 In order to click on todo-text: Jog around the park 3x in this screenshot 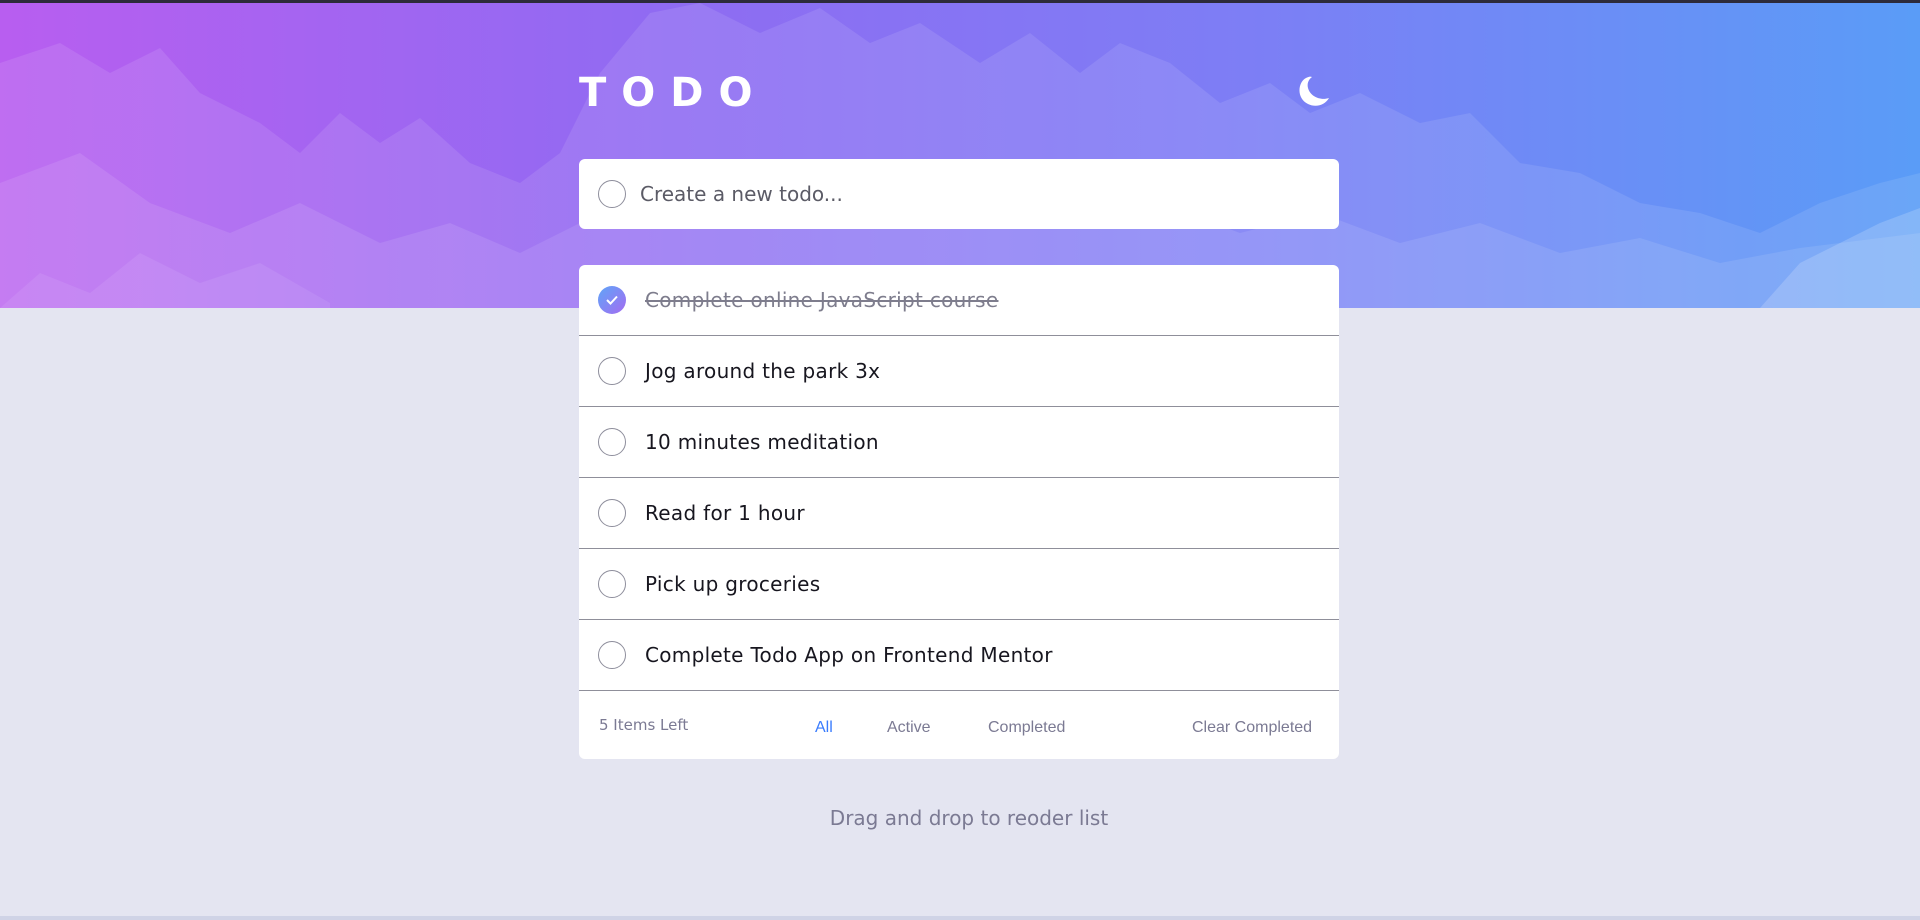, I will do `click(763, 371)`.